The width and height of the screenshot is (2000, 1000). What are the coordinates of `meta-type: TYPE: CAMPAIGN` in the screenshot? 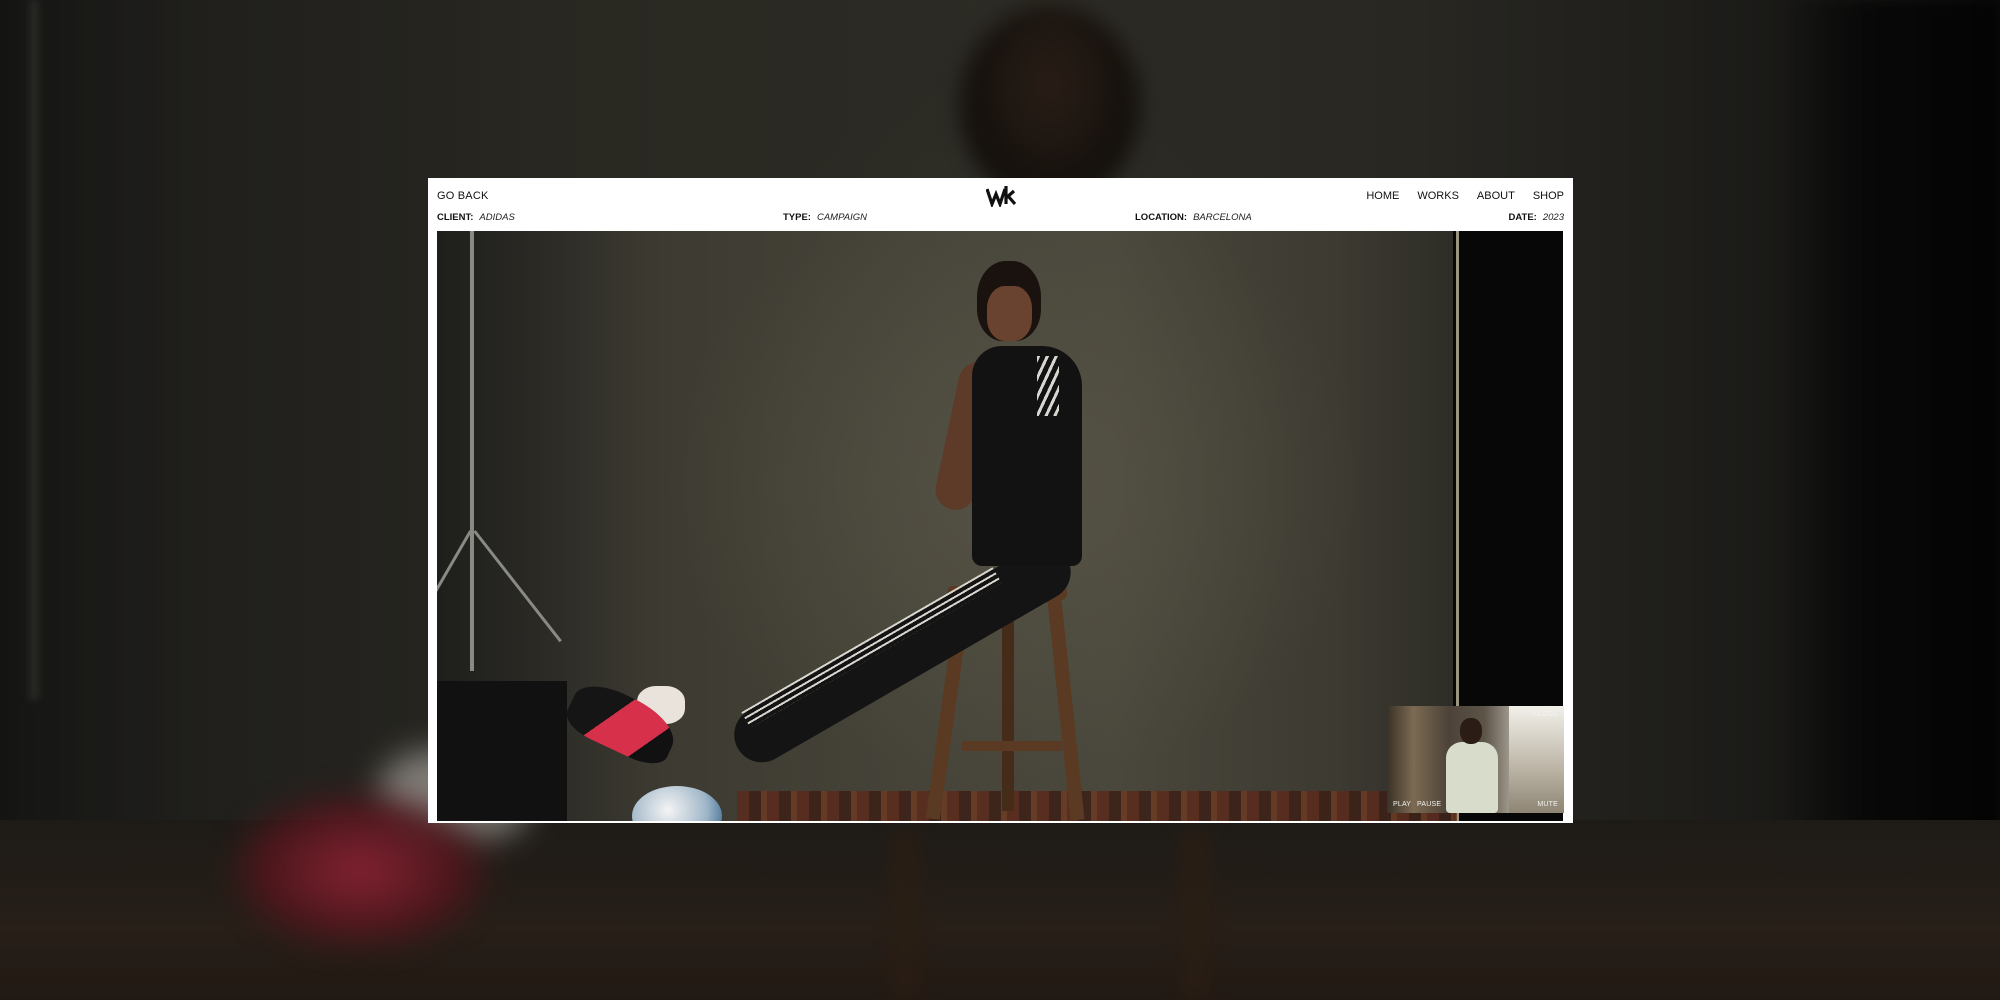 It's located at (825, 217).